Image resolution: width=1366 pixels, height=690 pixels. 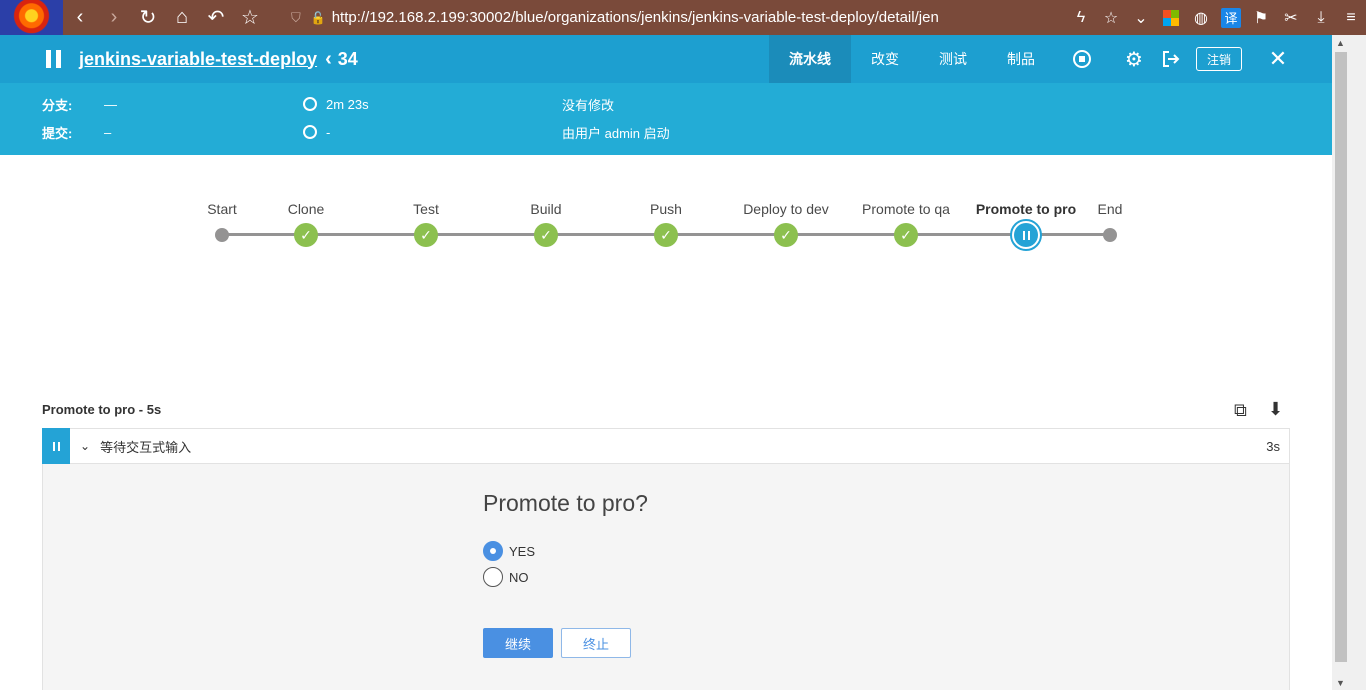 I want to click on tab-changes: 改变, so click(x=885, y=59).